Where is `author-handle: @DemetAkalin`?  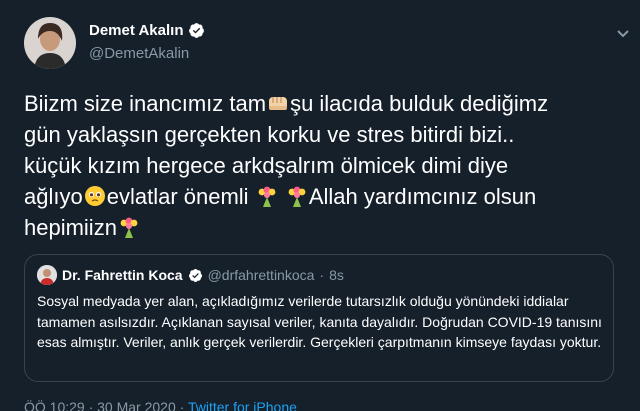
author-handle: @DemetAkalin is located at coordinates (139, 53).